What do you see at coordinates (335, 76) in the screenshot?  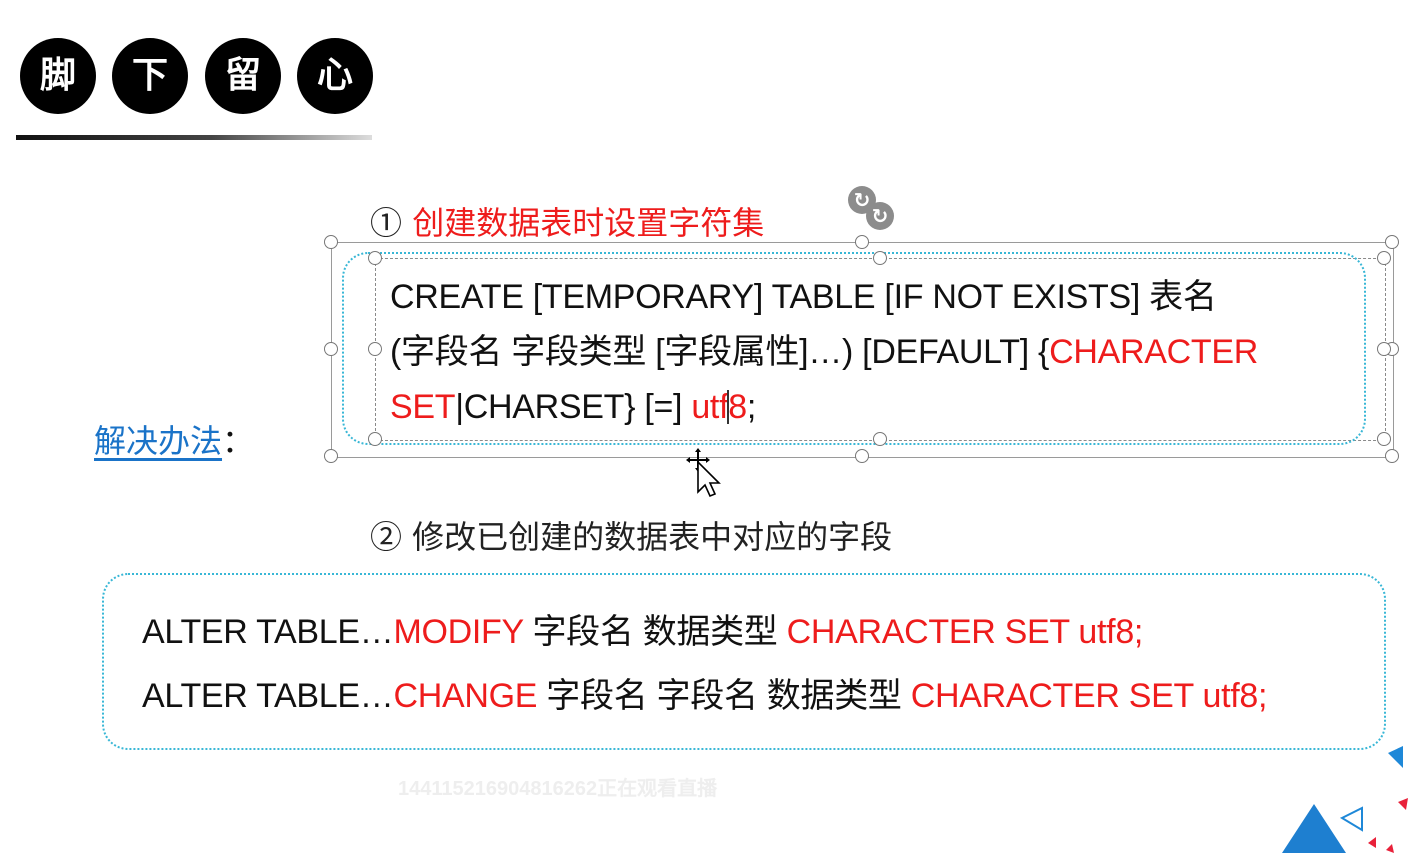 I see `header-circle-4: 心` at bounding box center [335, 76].